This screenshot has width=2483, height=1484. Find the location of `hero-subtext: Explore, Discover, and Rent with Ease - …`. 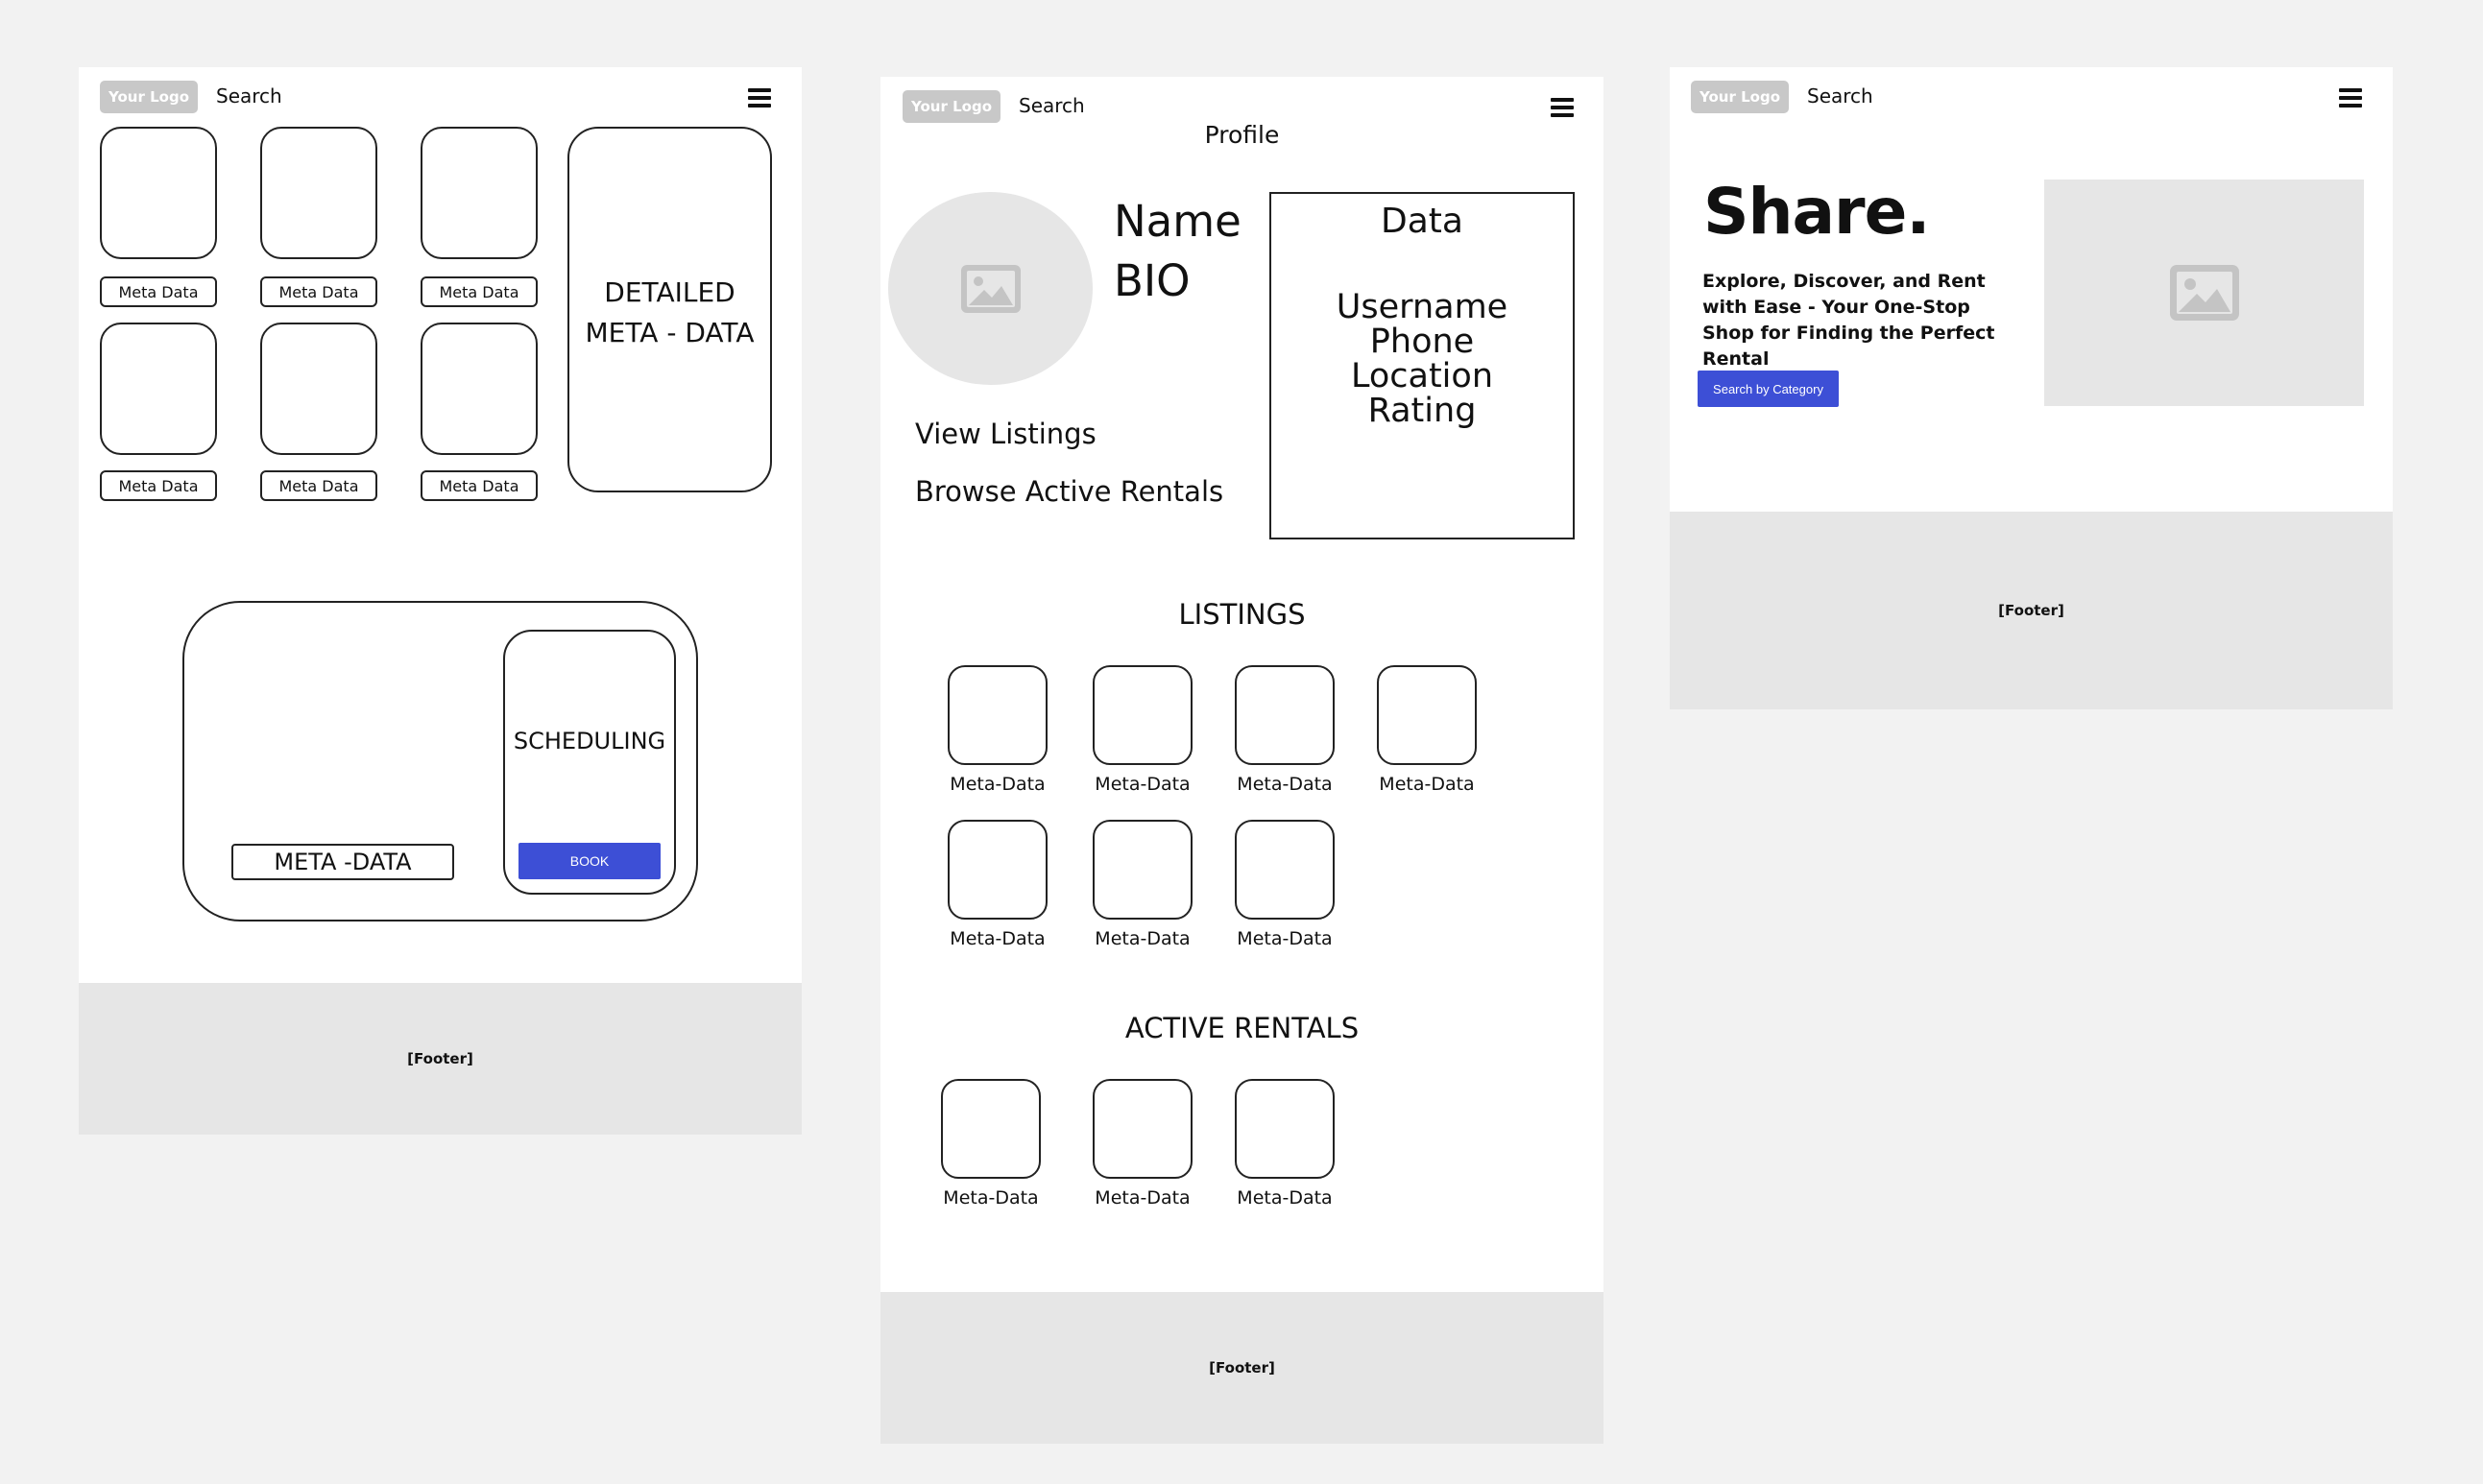

hero-subtext: Explore, Discover, and Rent with Ease - … is located at coordinates (1848, 320).